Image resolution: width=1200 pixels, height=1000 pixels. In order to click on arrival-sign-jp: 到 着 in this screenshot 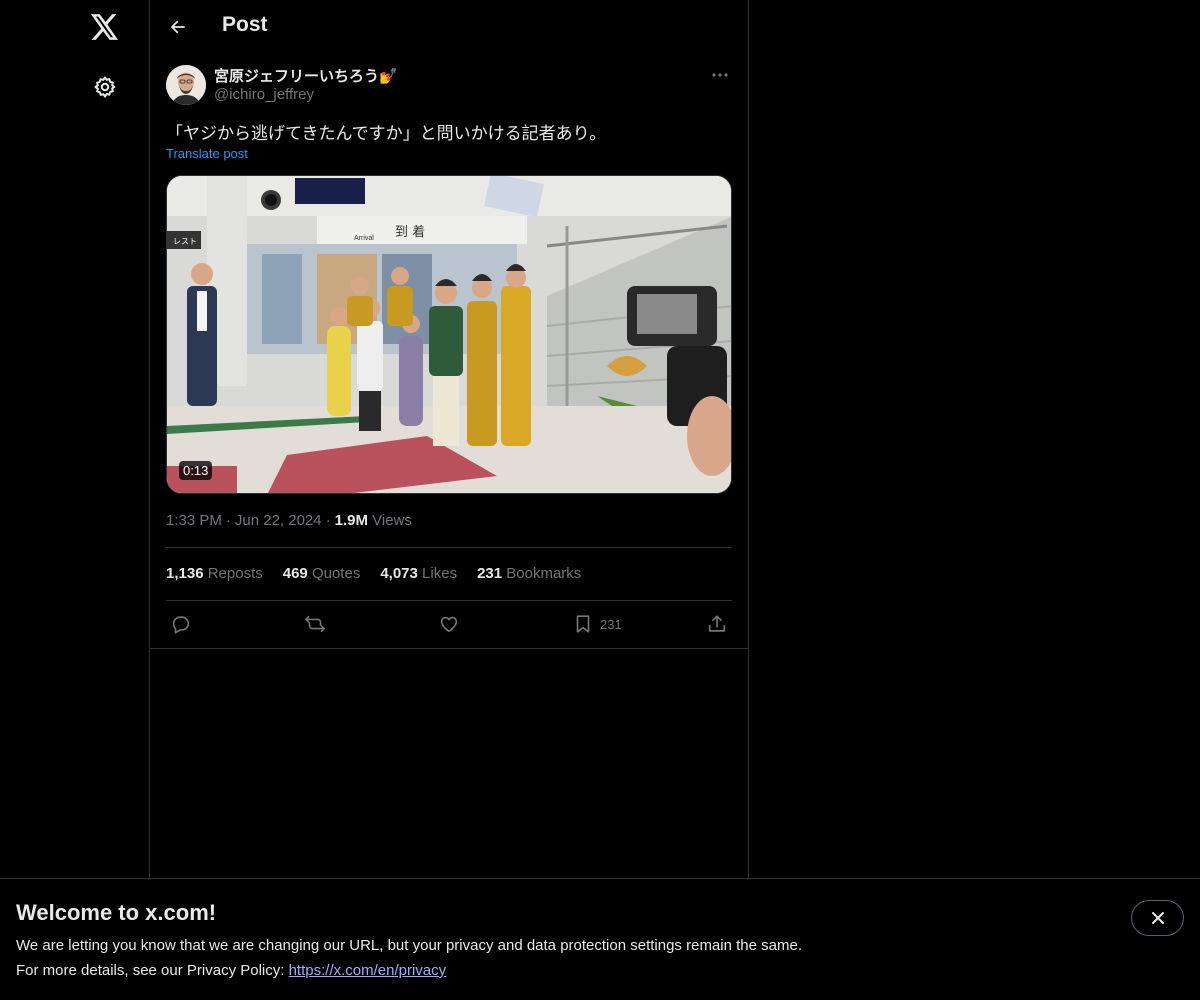, I will do `click(410, 232)`.